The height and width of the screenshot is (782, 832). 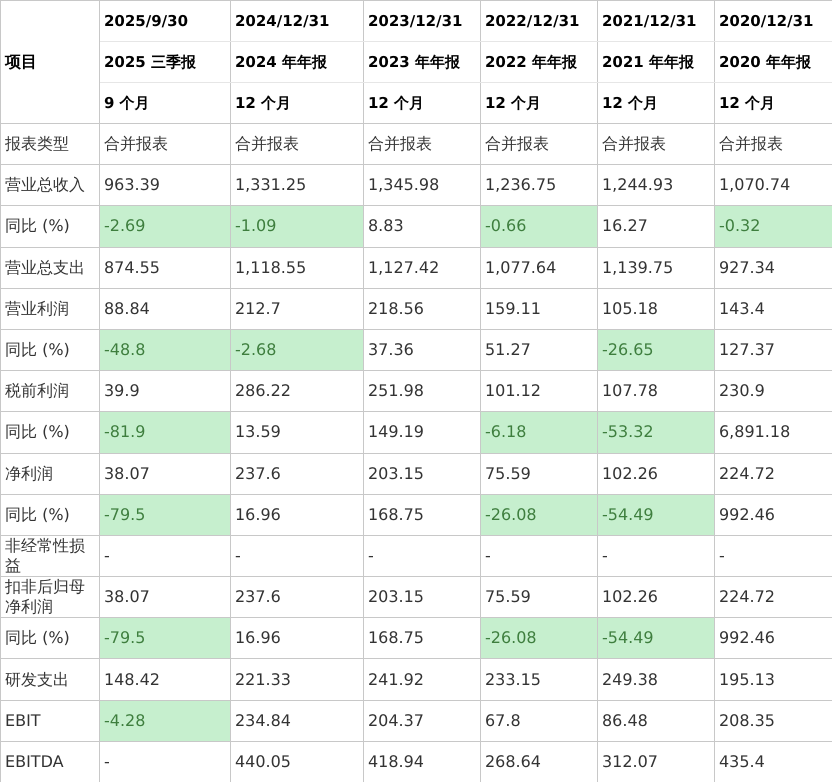 What do you see at coordinates (656, 185) in the screenshot?
I see `table-cell: 1,244.93` at bounding box center [656, 185].